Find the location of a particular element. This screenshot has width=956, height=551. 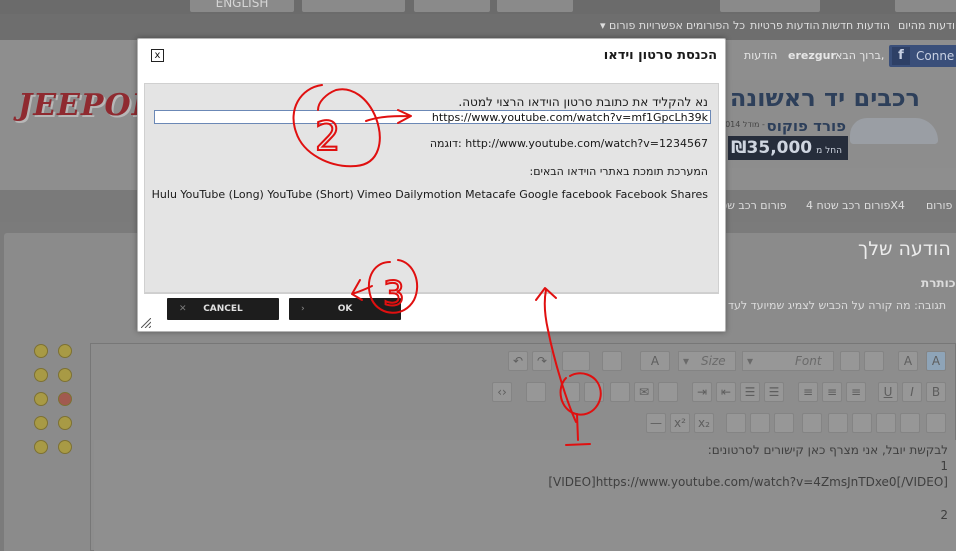

shekel-symbol: ₪ is located at coordinates (739, 148).